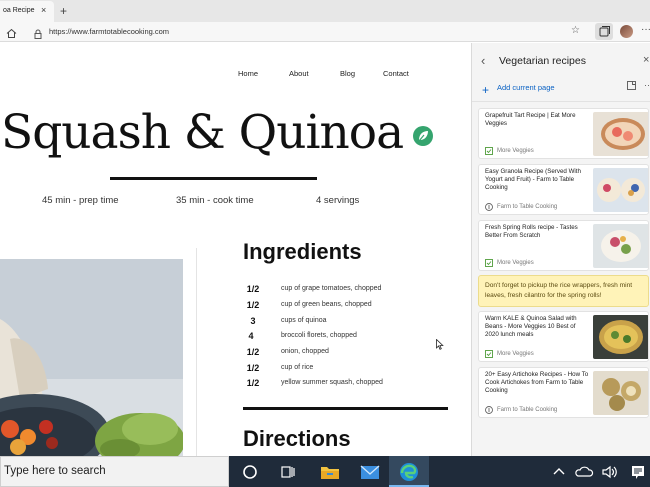 The height and width of the screenshot is (487, 650). Describe the element at coordinates (304, 320) in the screenshot. I see `ingredient-item: cups of quinoa` at that location.